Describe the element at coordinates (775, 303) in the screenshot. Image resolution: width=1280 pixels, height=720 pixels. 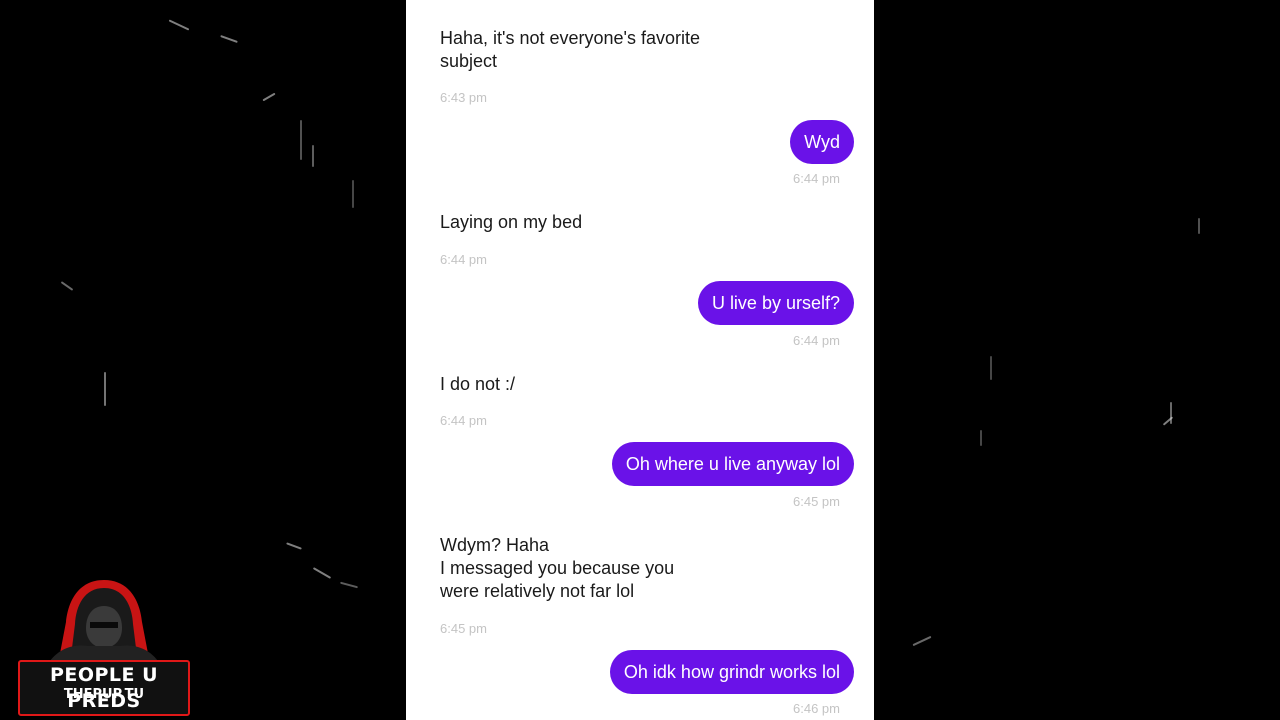
I see `outgoing-message-bubble: U live by urself?` at that location.